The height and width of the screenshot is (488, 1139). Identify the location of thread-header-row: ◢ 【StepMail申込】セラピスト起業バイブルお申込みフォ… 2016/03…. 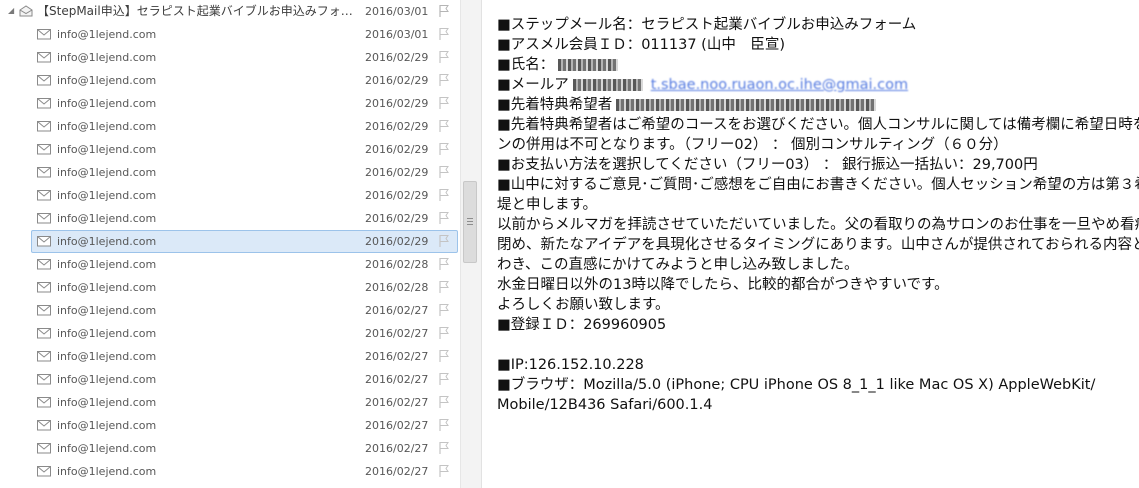
(230, 11).